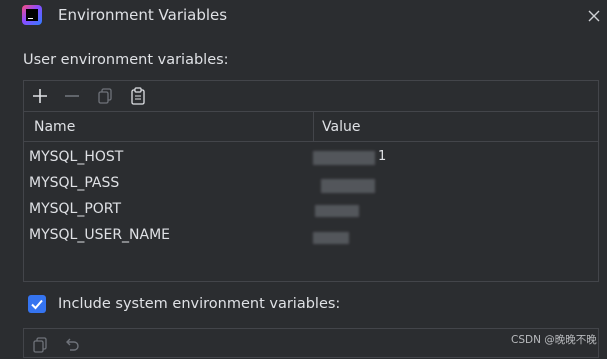 The height and width of the screenshot is (359, 607). Describe the element at coordinates (72, 345) in the screenshot. I see `undo-icon` at that location.